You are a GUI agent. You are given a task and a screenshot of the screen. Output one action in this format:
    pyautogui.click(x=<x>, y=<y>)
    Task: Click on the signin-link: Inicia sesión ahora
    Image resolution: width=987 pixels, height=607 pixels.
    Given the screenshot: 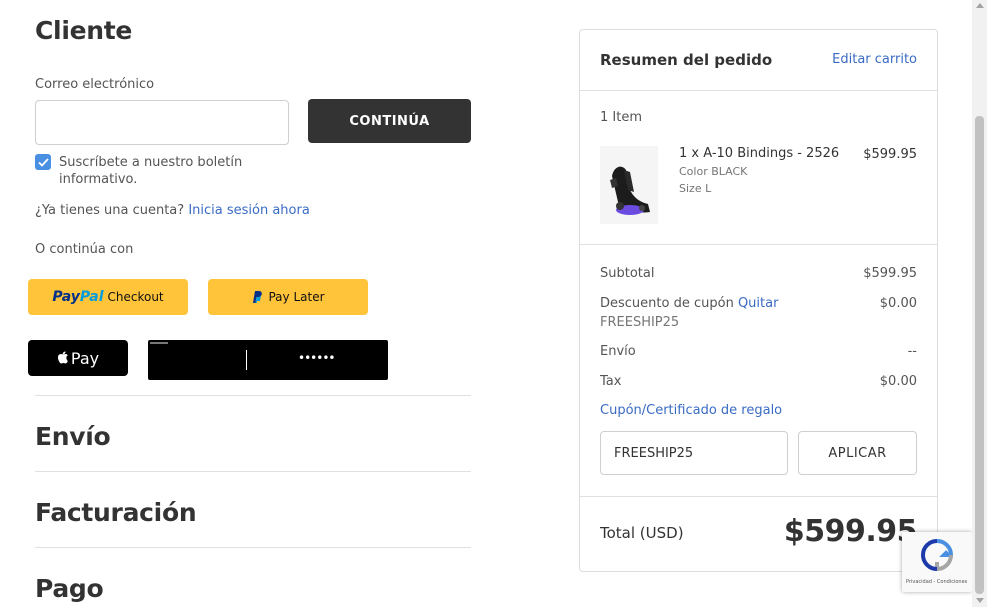 What is the action you would take?
    pyautogui.click(x=249, y=210)
    